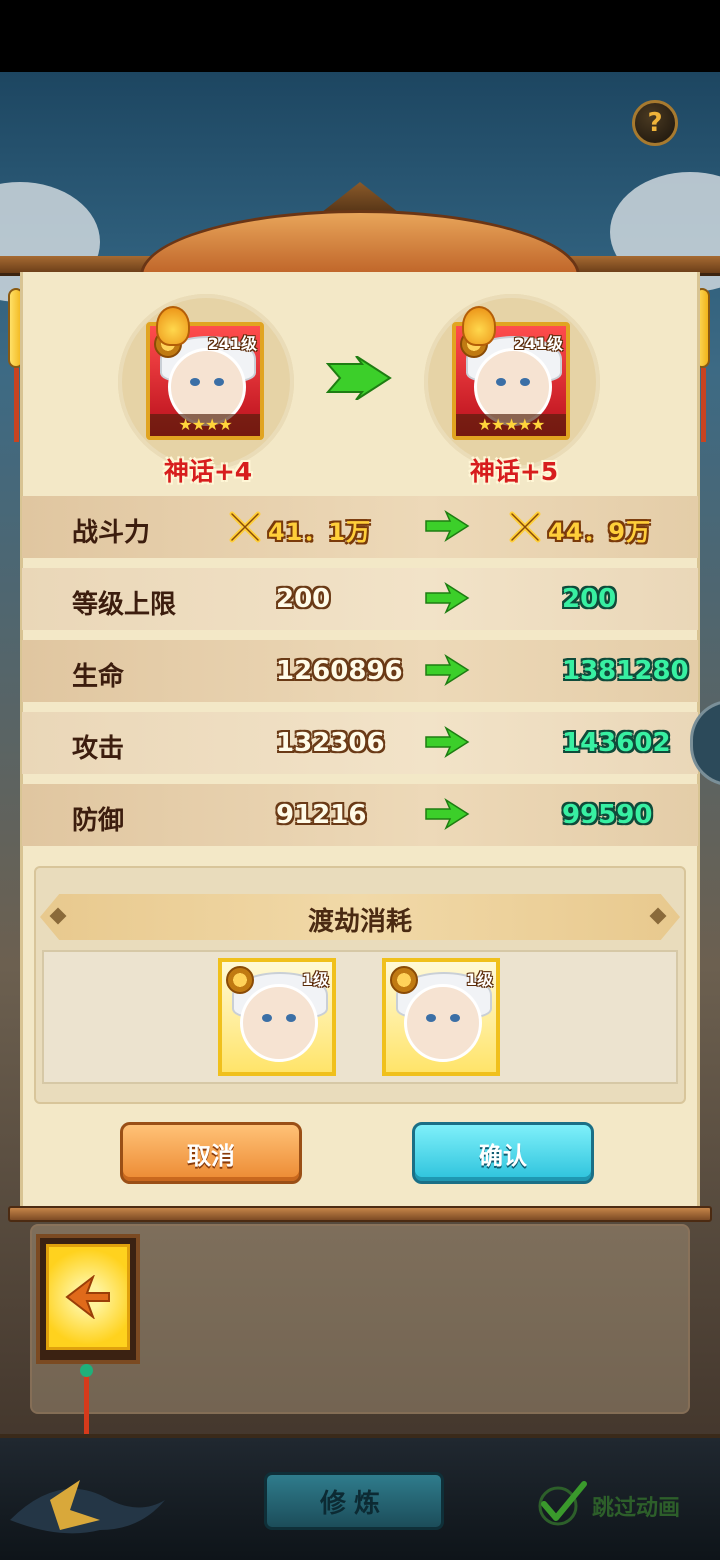  I want to click on stat-old-value: 132306, so click(330, 743).